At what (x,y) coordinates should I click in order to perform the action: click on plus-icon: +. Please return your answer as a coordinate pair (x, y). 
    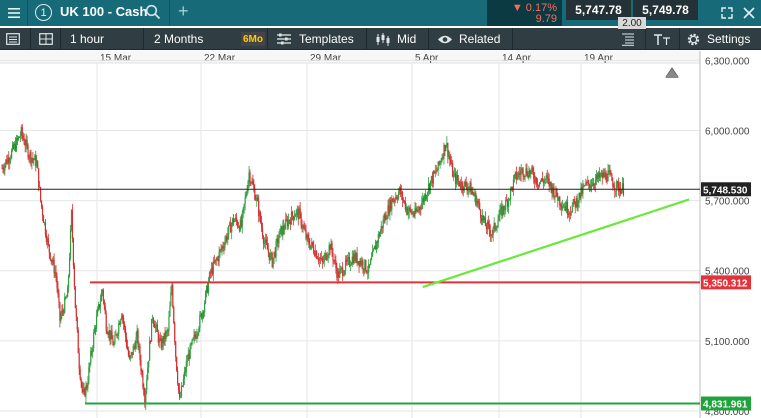
    Looking at the image, I should click on (183, 11).